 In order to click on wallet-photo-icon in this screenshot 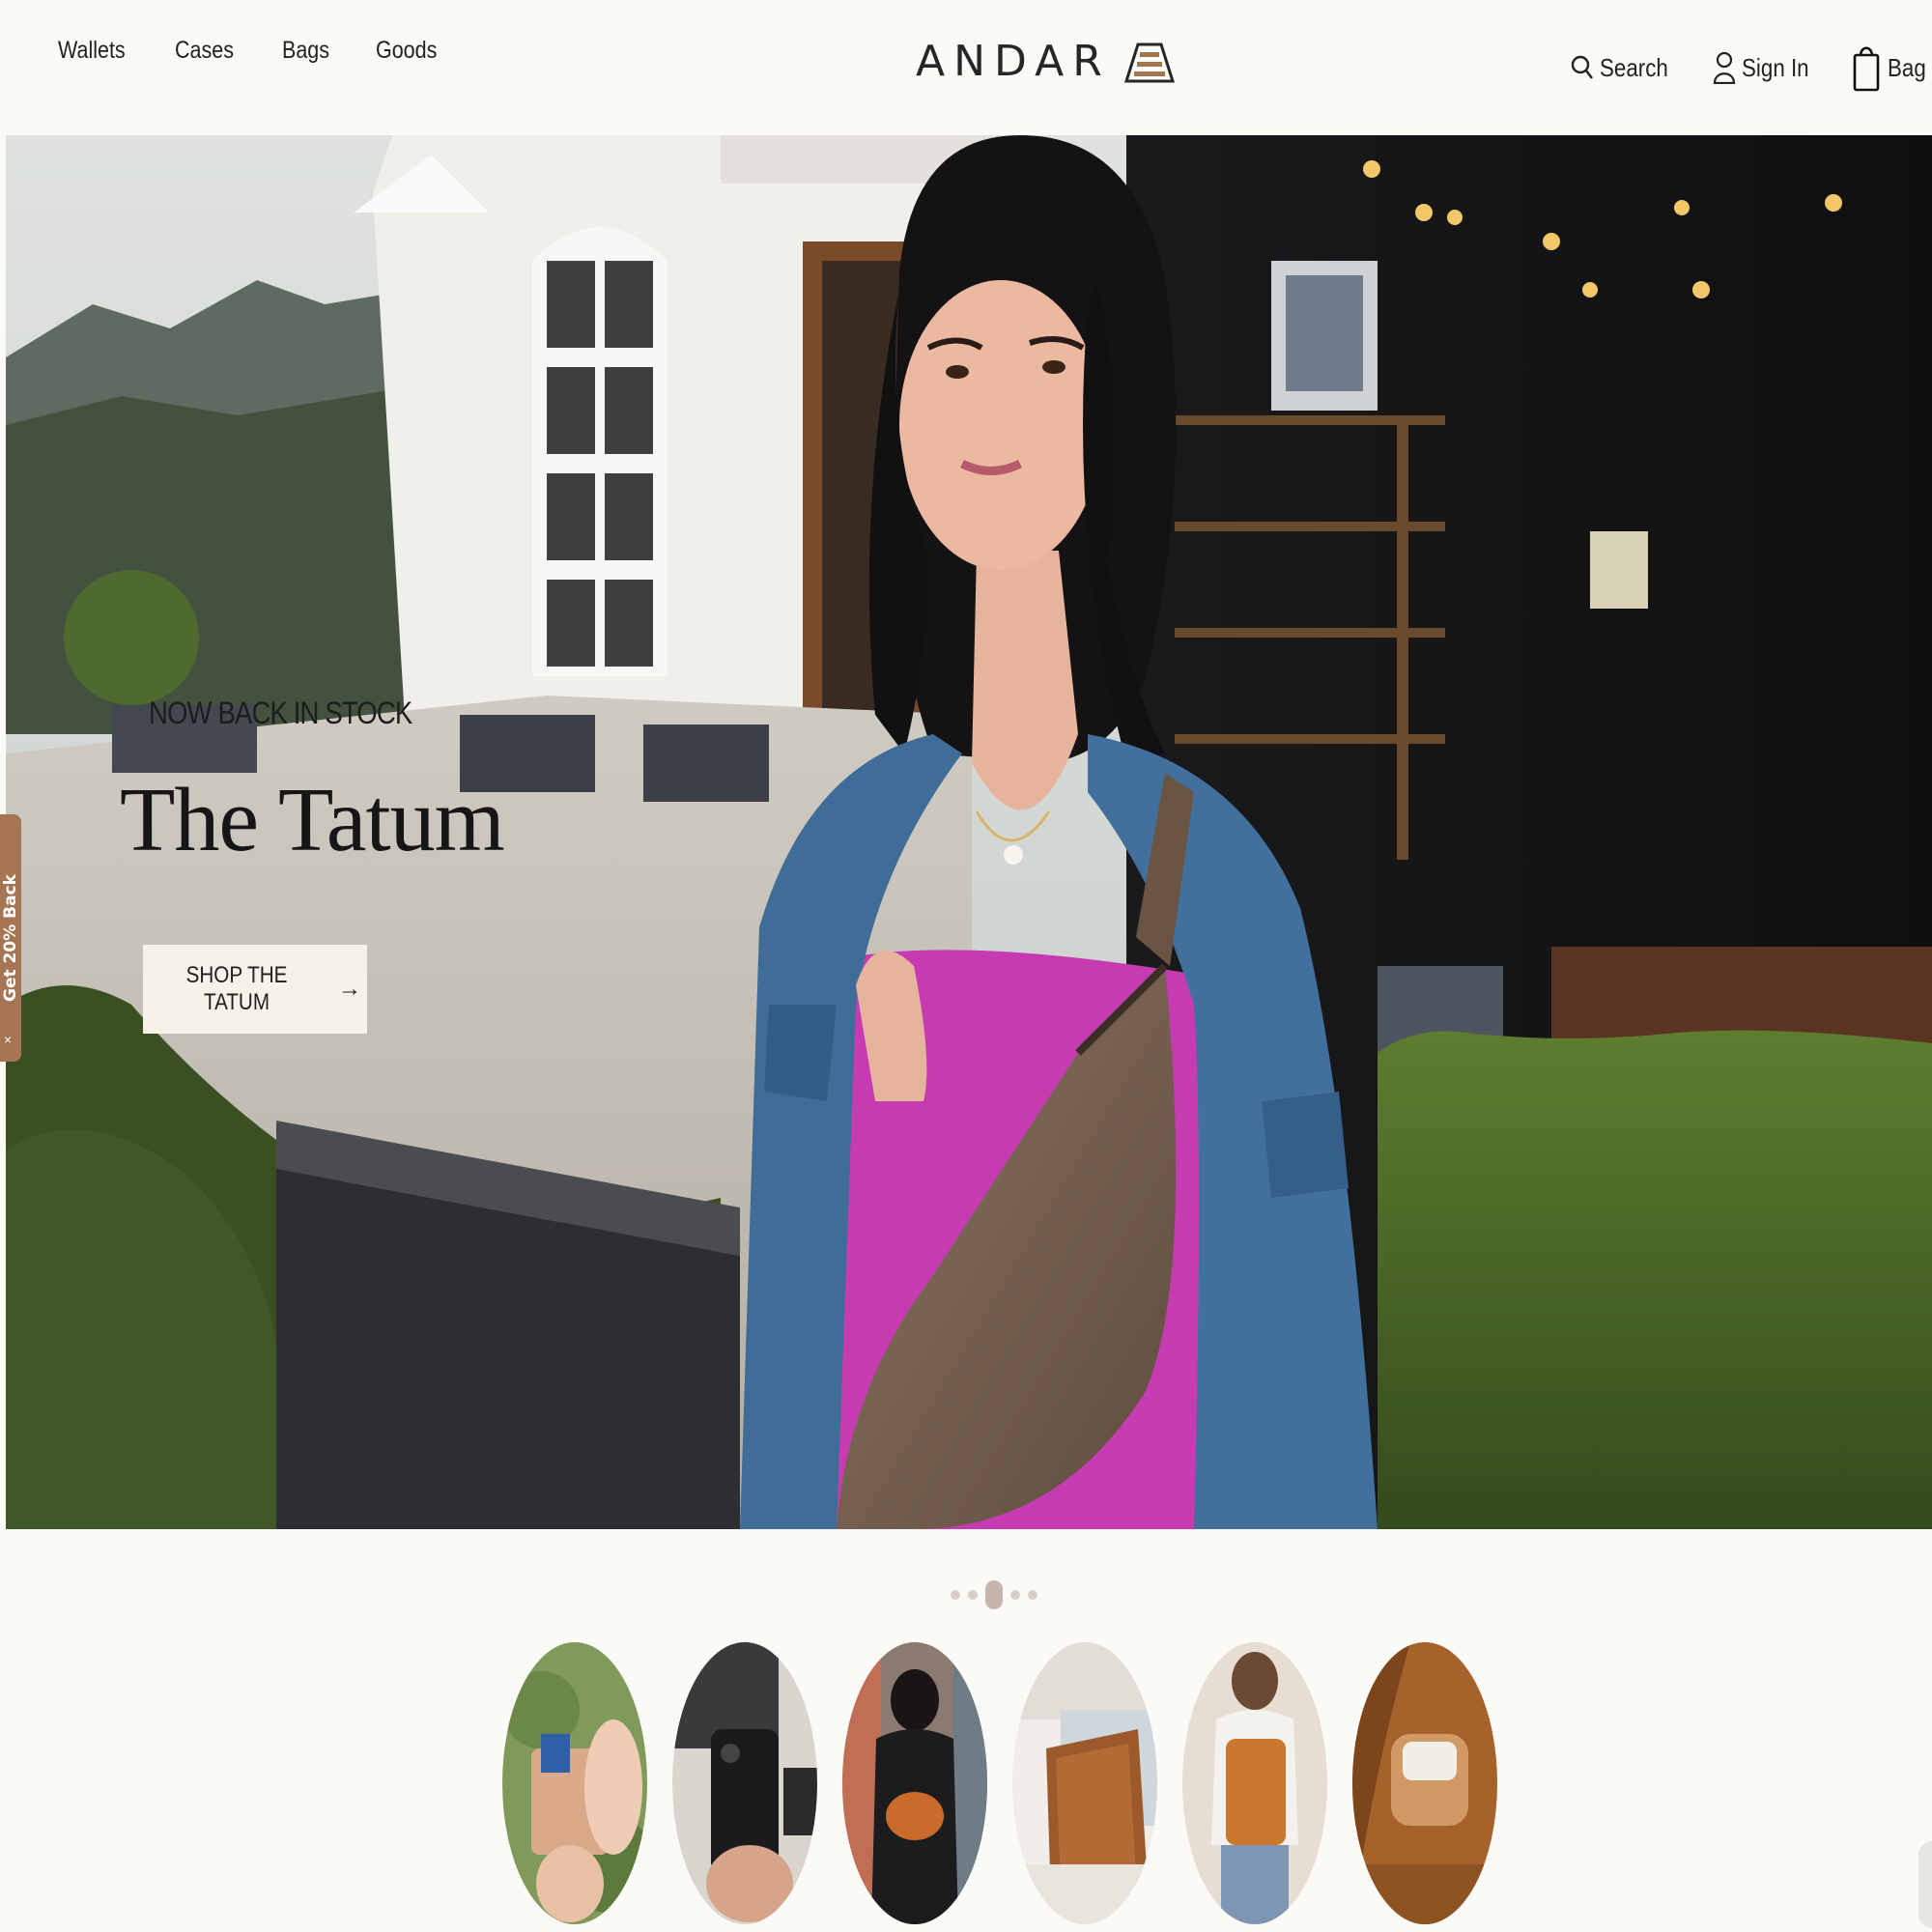, I will do `click(574, 1783)`.